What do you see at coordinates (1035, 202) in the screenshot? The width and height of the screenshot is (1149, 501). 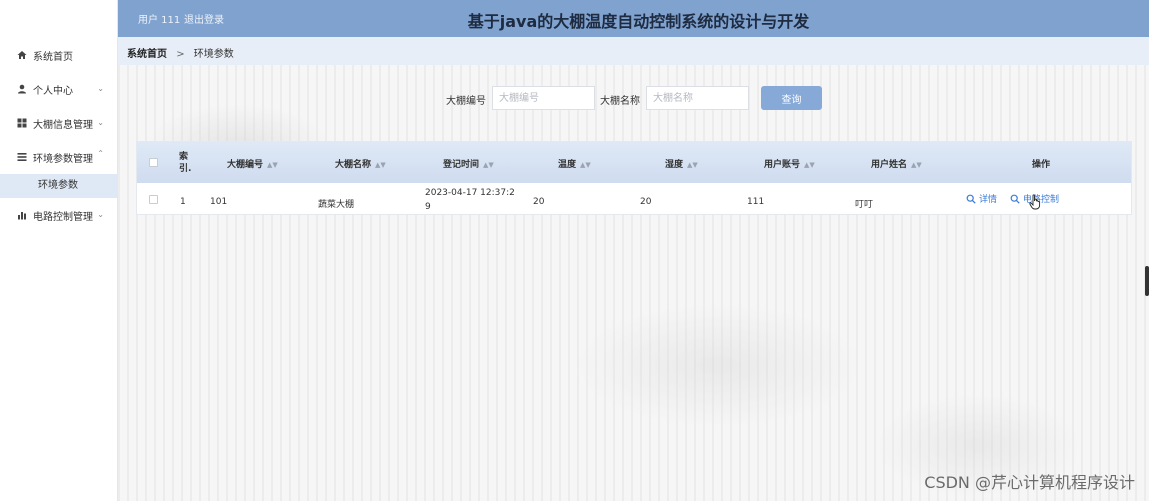 I see `hand-cursor-icon` at bounding box center [1035, 202].